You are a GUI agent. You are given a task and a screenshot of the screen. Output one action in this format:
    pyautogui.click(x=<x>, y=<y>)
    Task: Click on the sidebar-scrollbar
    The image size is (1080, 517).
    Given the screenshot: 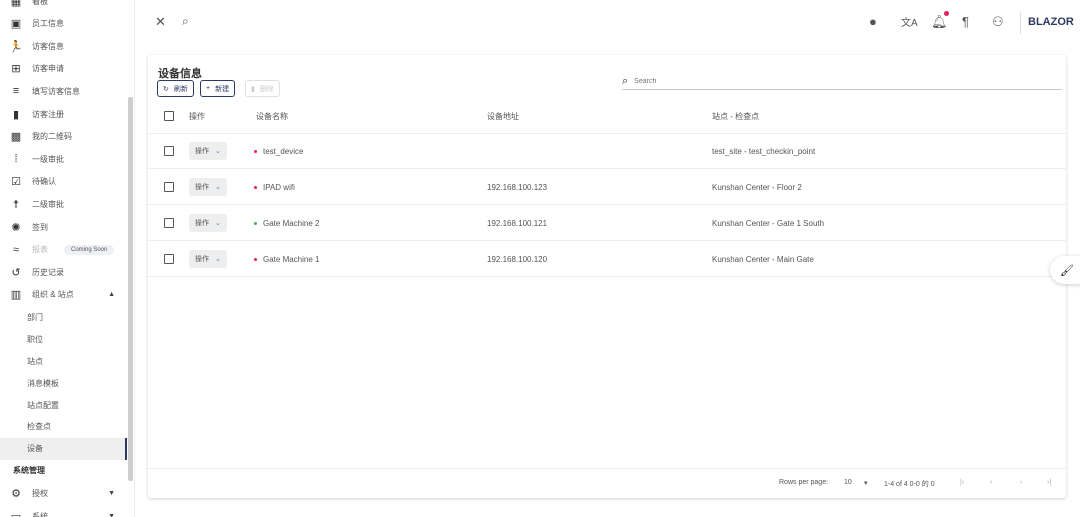 What is the action you would take?
    pyautogui.click(x=130, y=289)
    